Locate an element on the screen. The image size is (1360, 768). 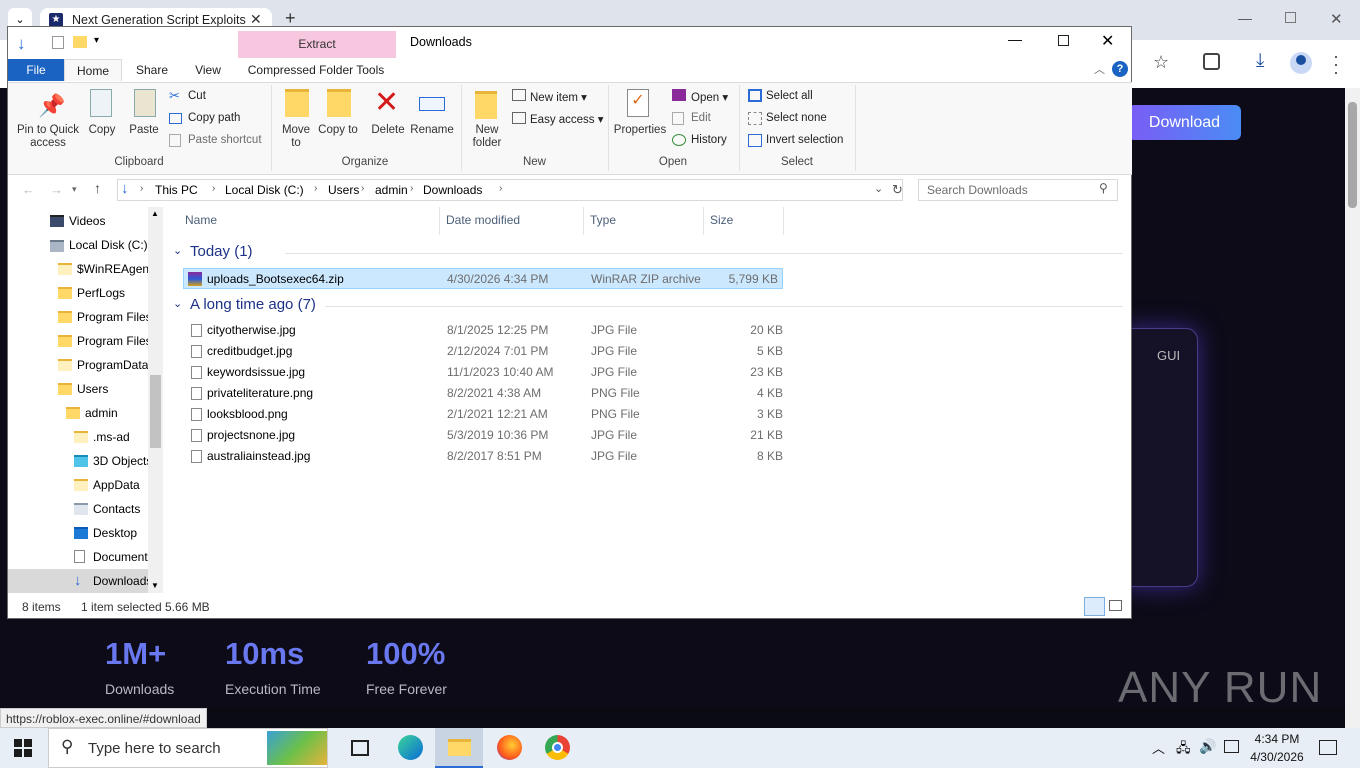
tab-view: View is located at coordinates (208, 70).